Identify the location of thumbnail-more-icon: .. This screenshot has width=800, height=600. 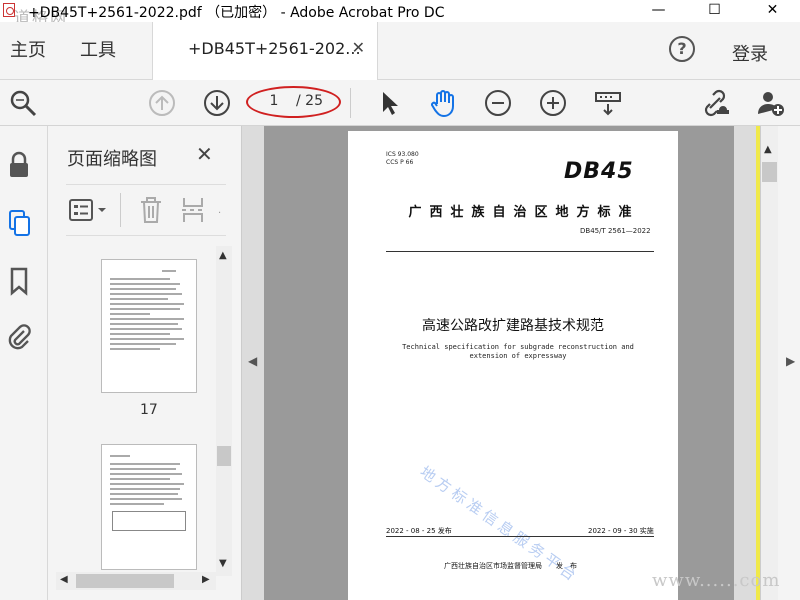
(219, 210).